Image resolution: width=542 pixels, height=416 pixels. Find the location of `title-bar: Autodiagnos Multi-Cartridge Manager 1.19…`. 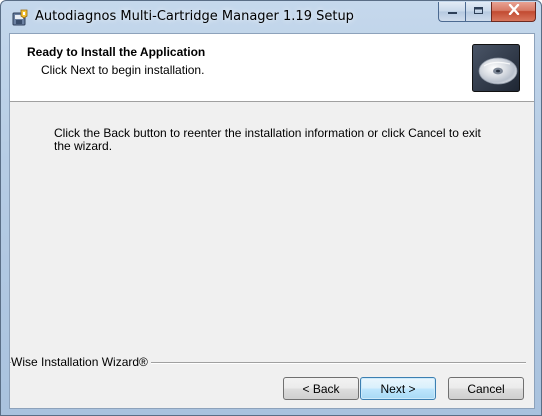

title-bar: Autodiagnos Multi-Cartridge Manager 1.19… is located at coordinates (271, 17).